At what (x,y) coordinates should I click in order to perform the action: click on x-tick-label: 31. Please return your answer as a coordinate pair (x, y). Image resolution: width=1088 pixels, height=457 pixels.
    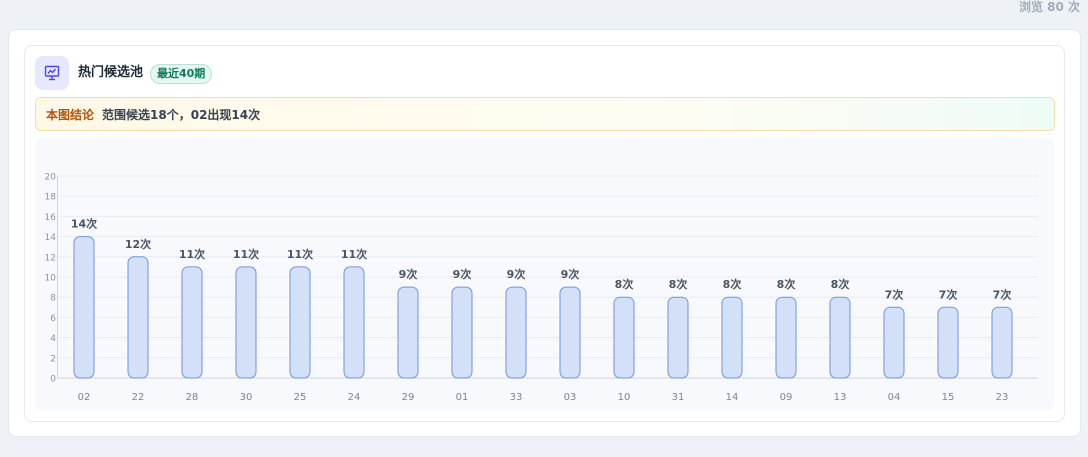
    Looking at the image, I should click on (678, 397).